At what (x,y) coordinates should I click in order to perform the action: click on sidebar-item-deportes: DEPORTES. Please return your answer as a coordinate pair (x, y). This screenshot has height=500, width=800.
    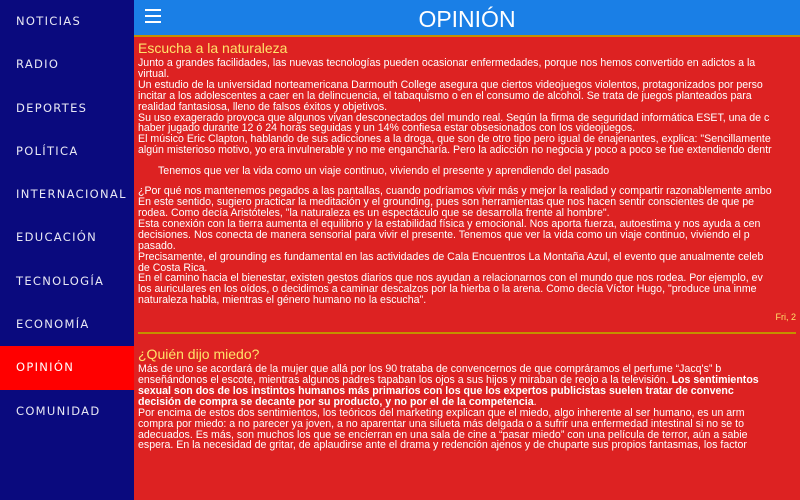
    Looking at the image, I should click on (67, 108).